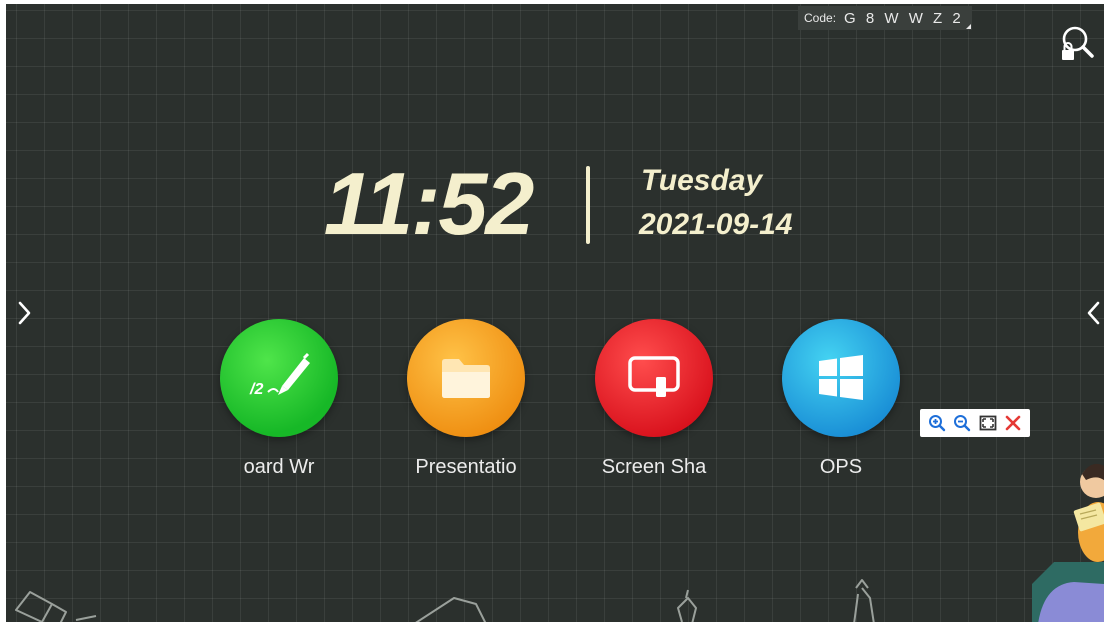  What do you see at coordinates (279, 375) in the screenshot?
I see `whiteboard-pen-icon: /2` at bounding box center [279, 375].